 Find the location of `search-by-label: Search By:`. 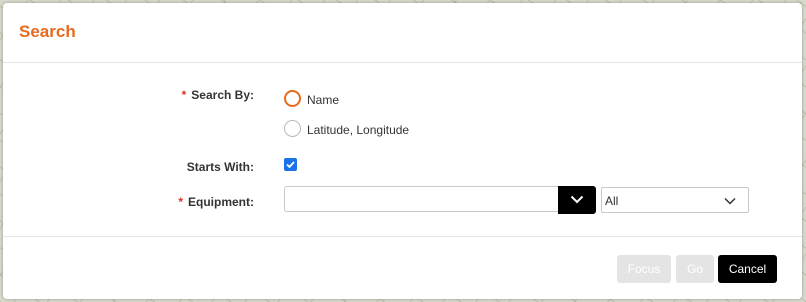

search-by-label: Search By: is located at coordinates (222, 95).